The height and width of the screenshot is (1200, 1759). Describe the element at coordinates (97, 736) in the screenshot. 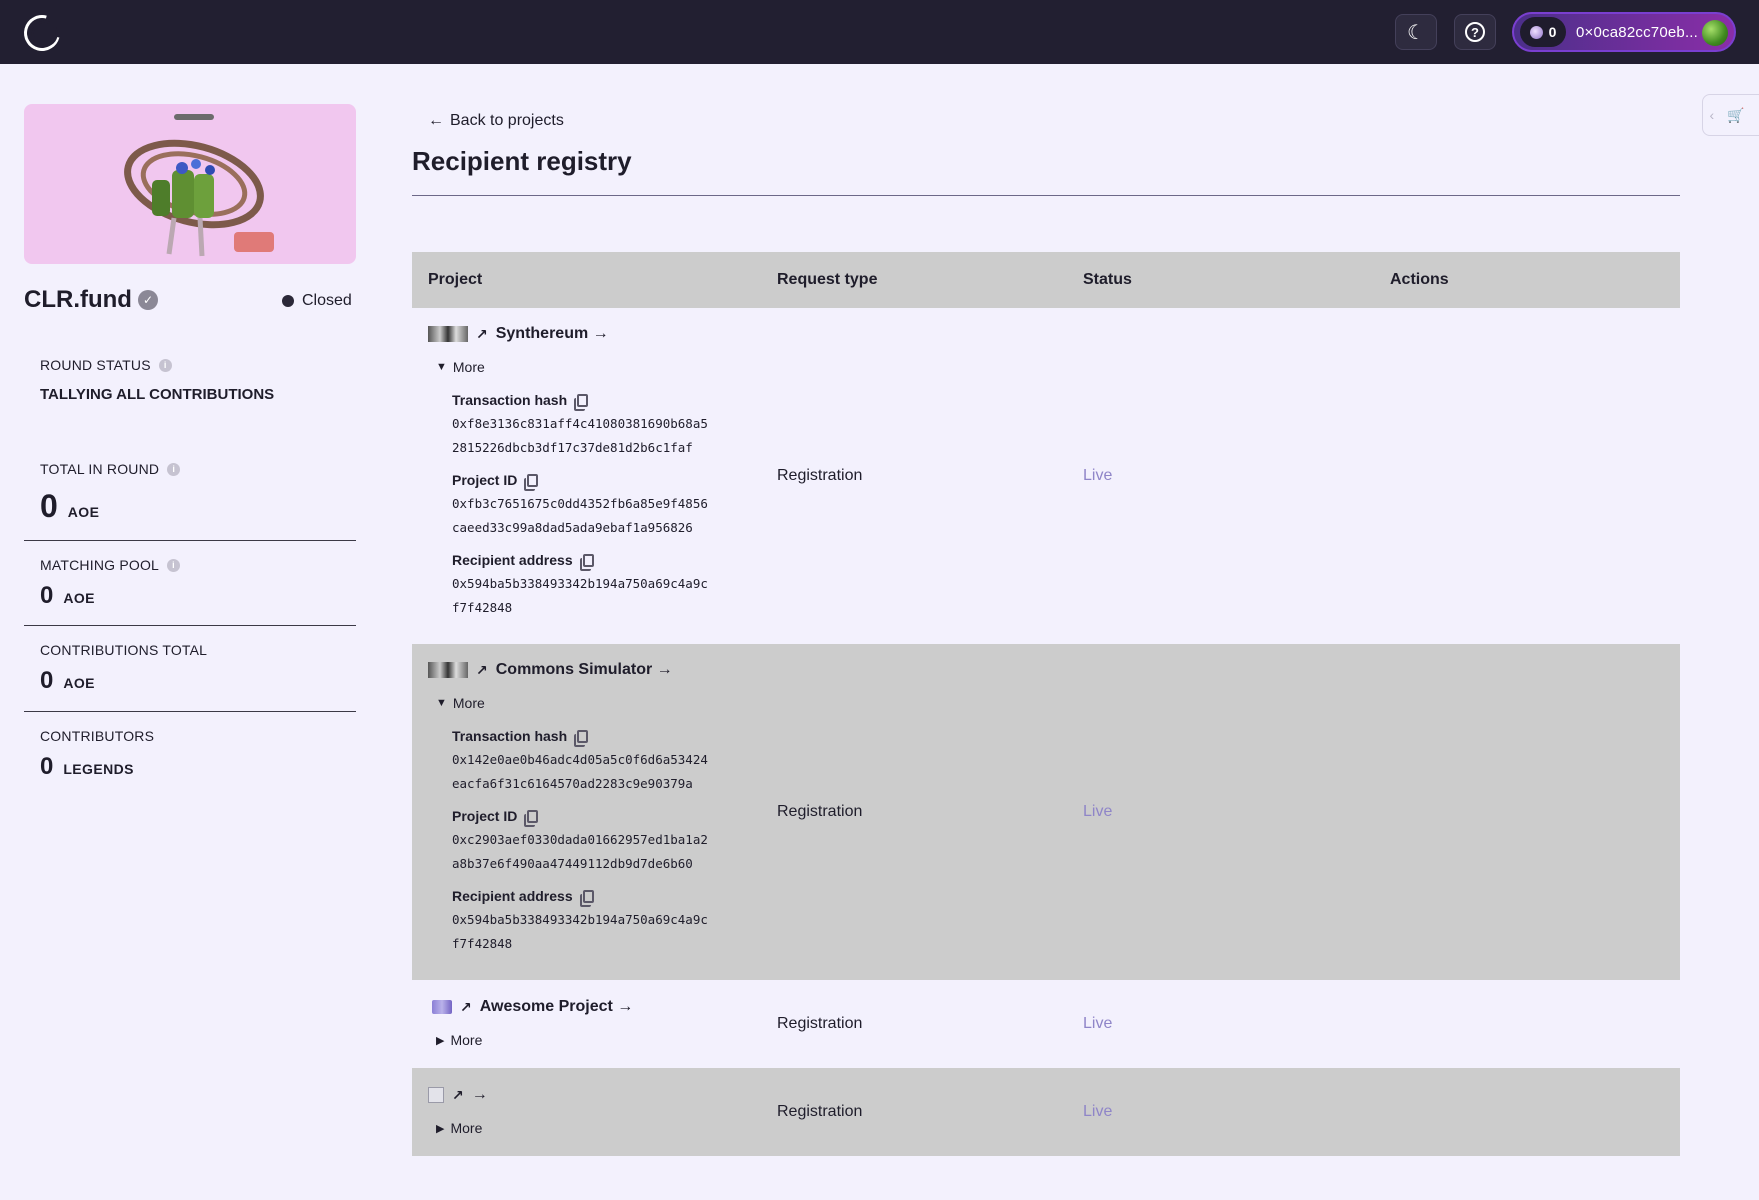

I see `contributors-label: CONTRIBUTORS` at that location.